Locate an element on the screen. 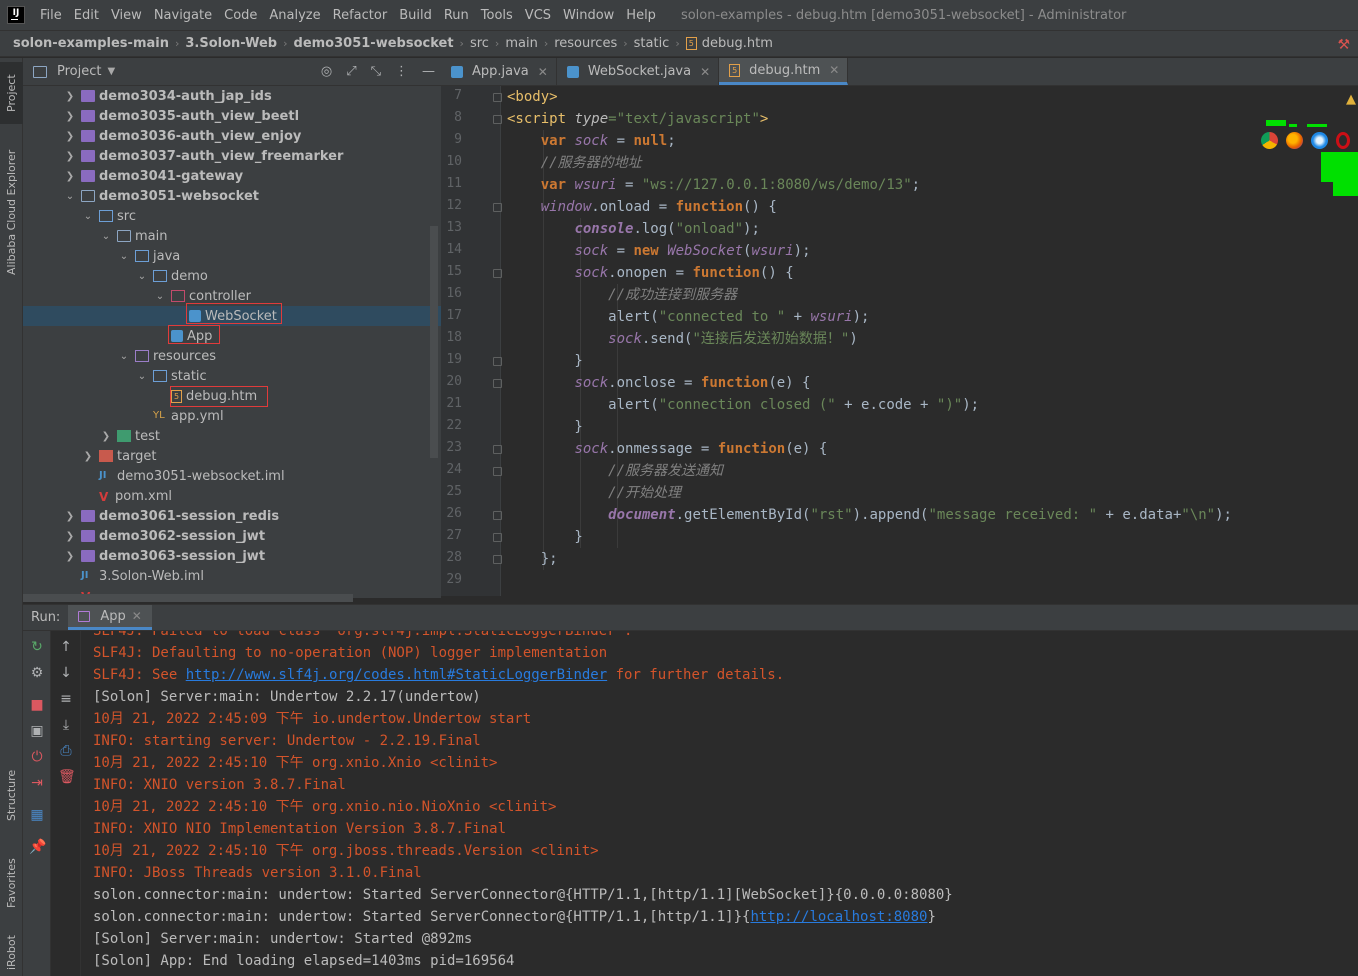 The width and height of the screenshot is (1358, 976). menu-analyze: Analyze is located at coordinates (294, 15).